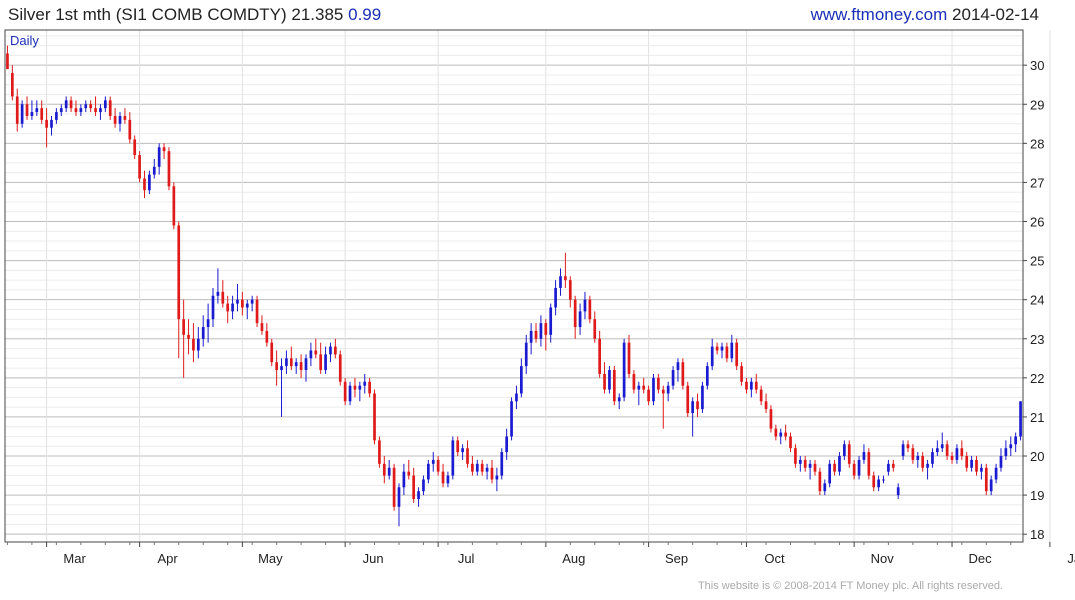  Describe the element at coordinates (1037, 300) in the screenshot. I see `y-tick-label: 24` at that location.